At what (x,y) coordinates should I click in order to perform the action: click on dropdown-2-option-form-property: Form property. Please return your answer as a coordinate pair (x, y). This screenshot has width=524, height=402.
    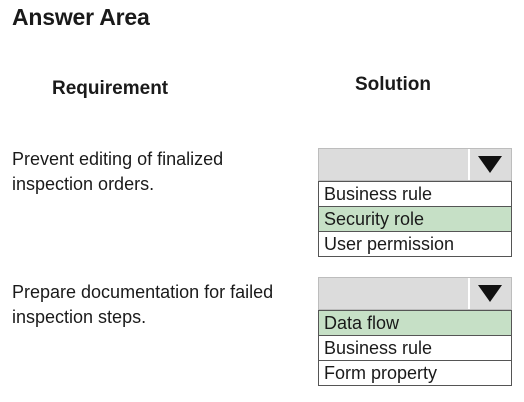
    Looking at the image, I should click on (415, 373).